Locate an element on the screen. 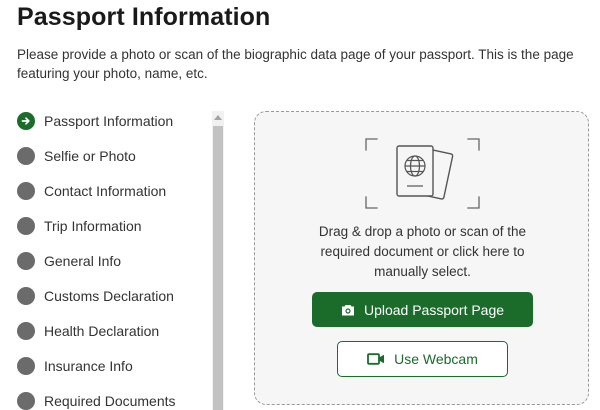  step-item-general-info: General Info is located at coordinates (69, 261).